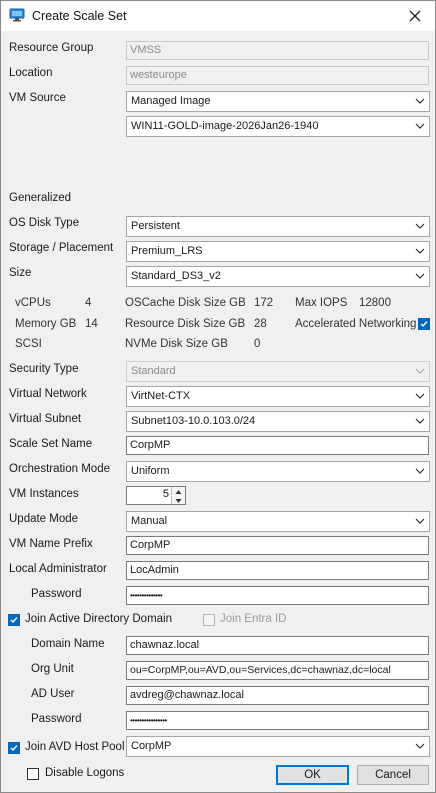 The image size is (436, 793). Describe the element at coordinates (185, 324) in the screenshot. I see `resource-disk-label: Resource Disk Size GB` at that location.